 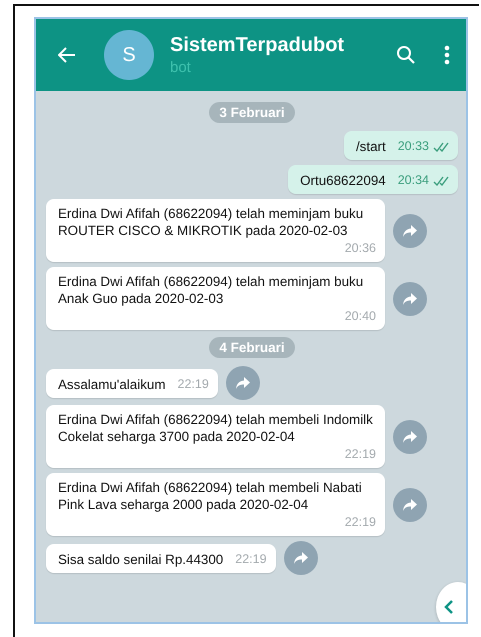 What do you see at coordinates (211, 290) in the screenshot?
I see `message-text: Erdina Dwi Afifah (68622094) telah meminjam buku Anak Guo pada 2020-02-03` at bounding box center [211, 290].